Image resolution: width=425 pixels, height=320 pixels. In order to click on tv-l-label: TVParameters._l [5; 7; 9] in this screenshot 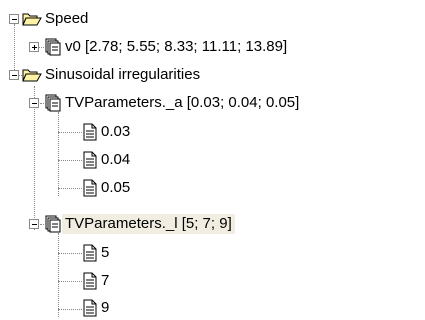, I will do `click(148, 224)`.